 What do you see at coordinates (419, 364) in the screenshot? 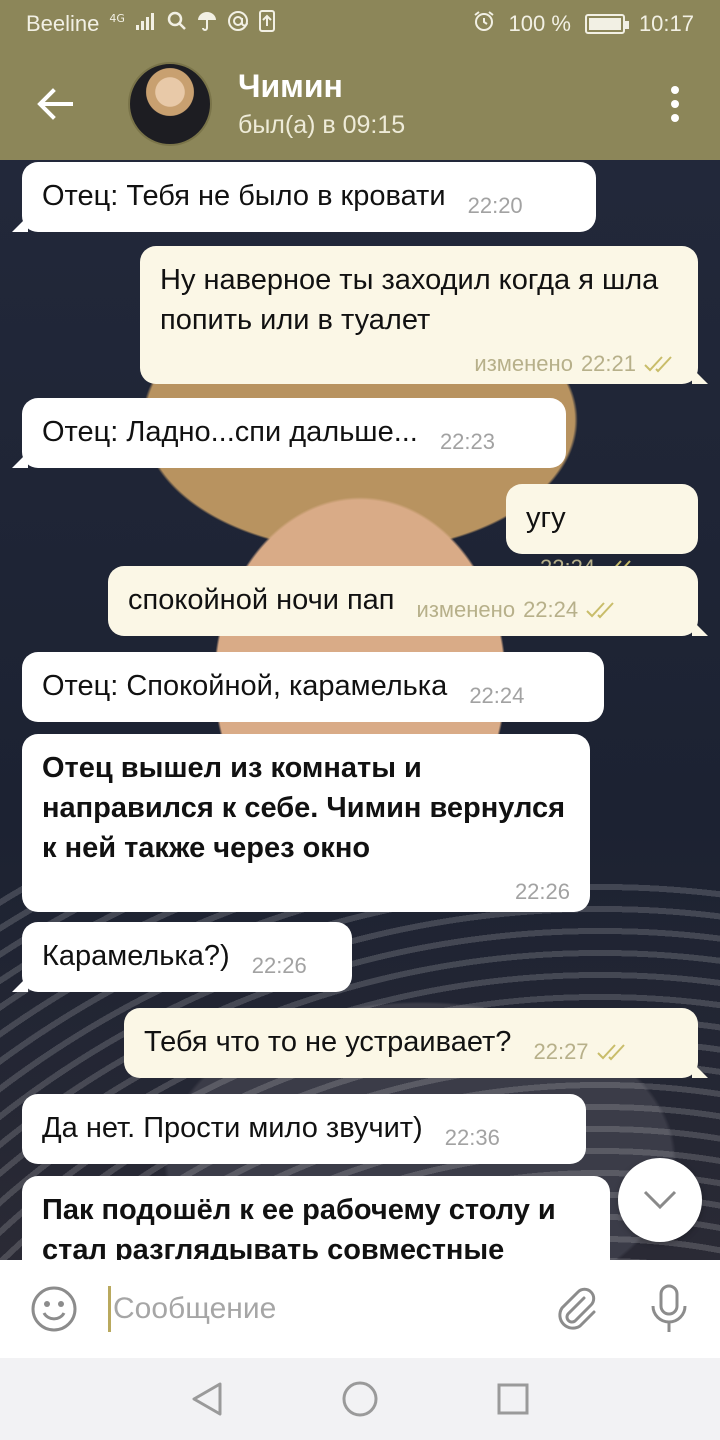
I see `message-meta: изменено 22:21` at bounding box center [419, 364].